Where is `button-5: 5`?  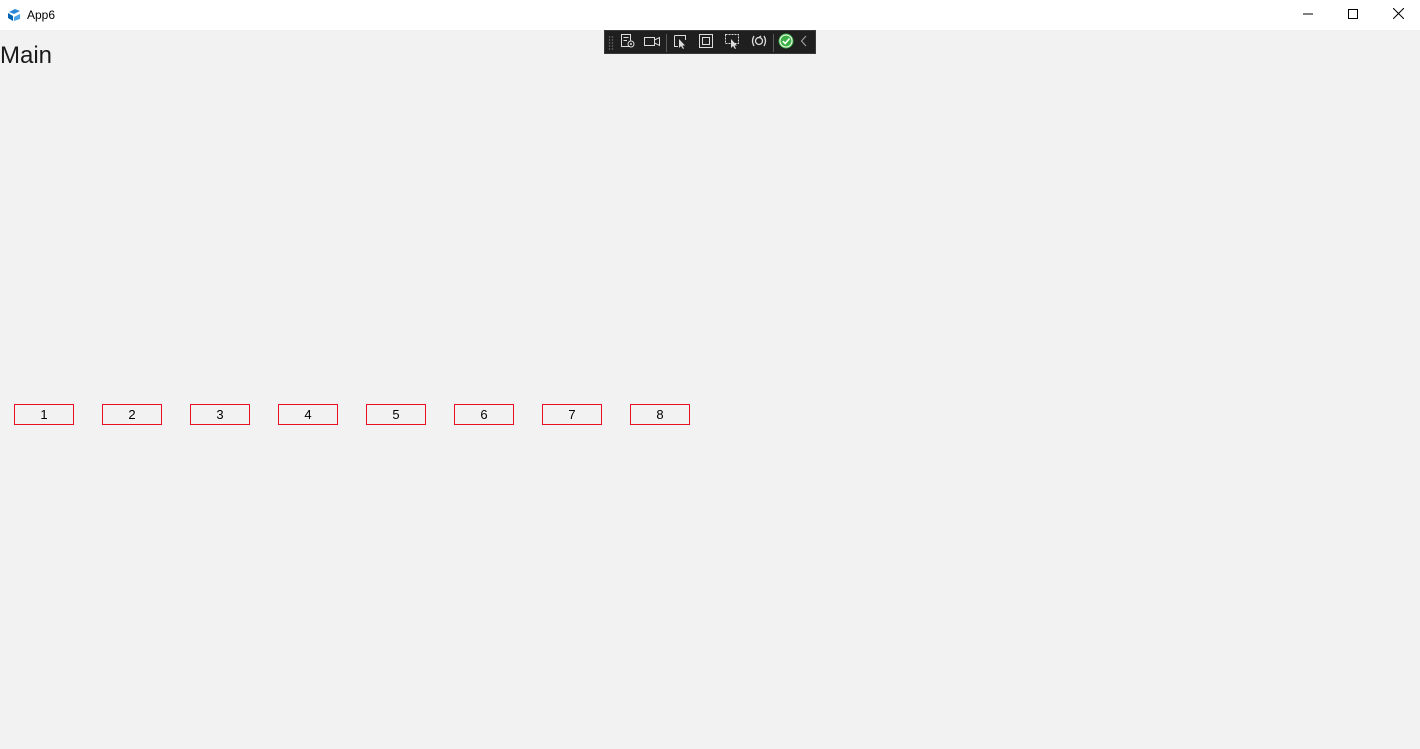 button-5: 5 is located at coordinates (396, 414).